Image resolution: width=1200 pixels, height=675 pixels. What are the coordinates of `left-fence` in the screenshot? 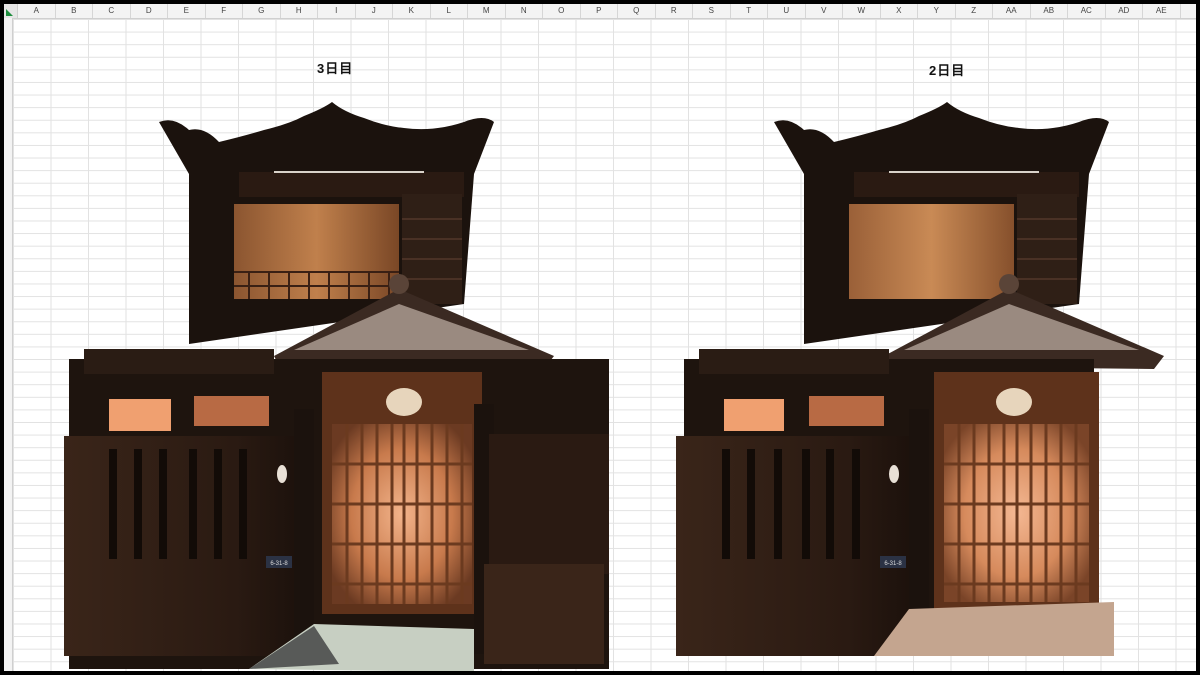 It's located at (798, 546).